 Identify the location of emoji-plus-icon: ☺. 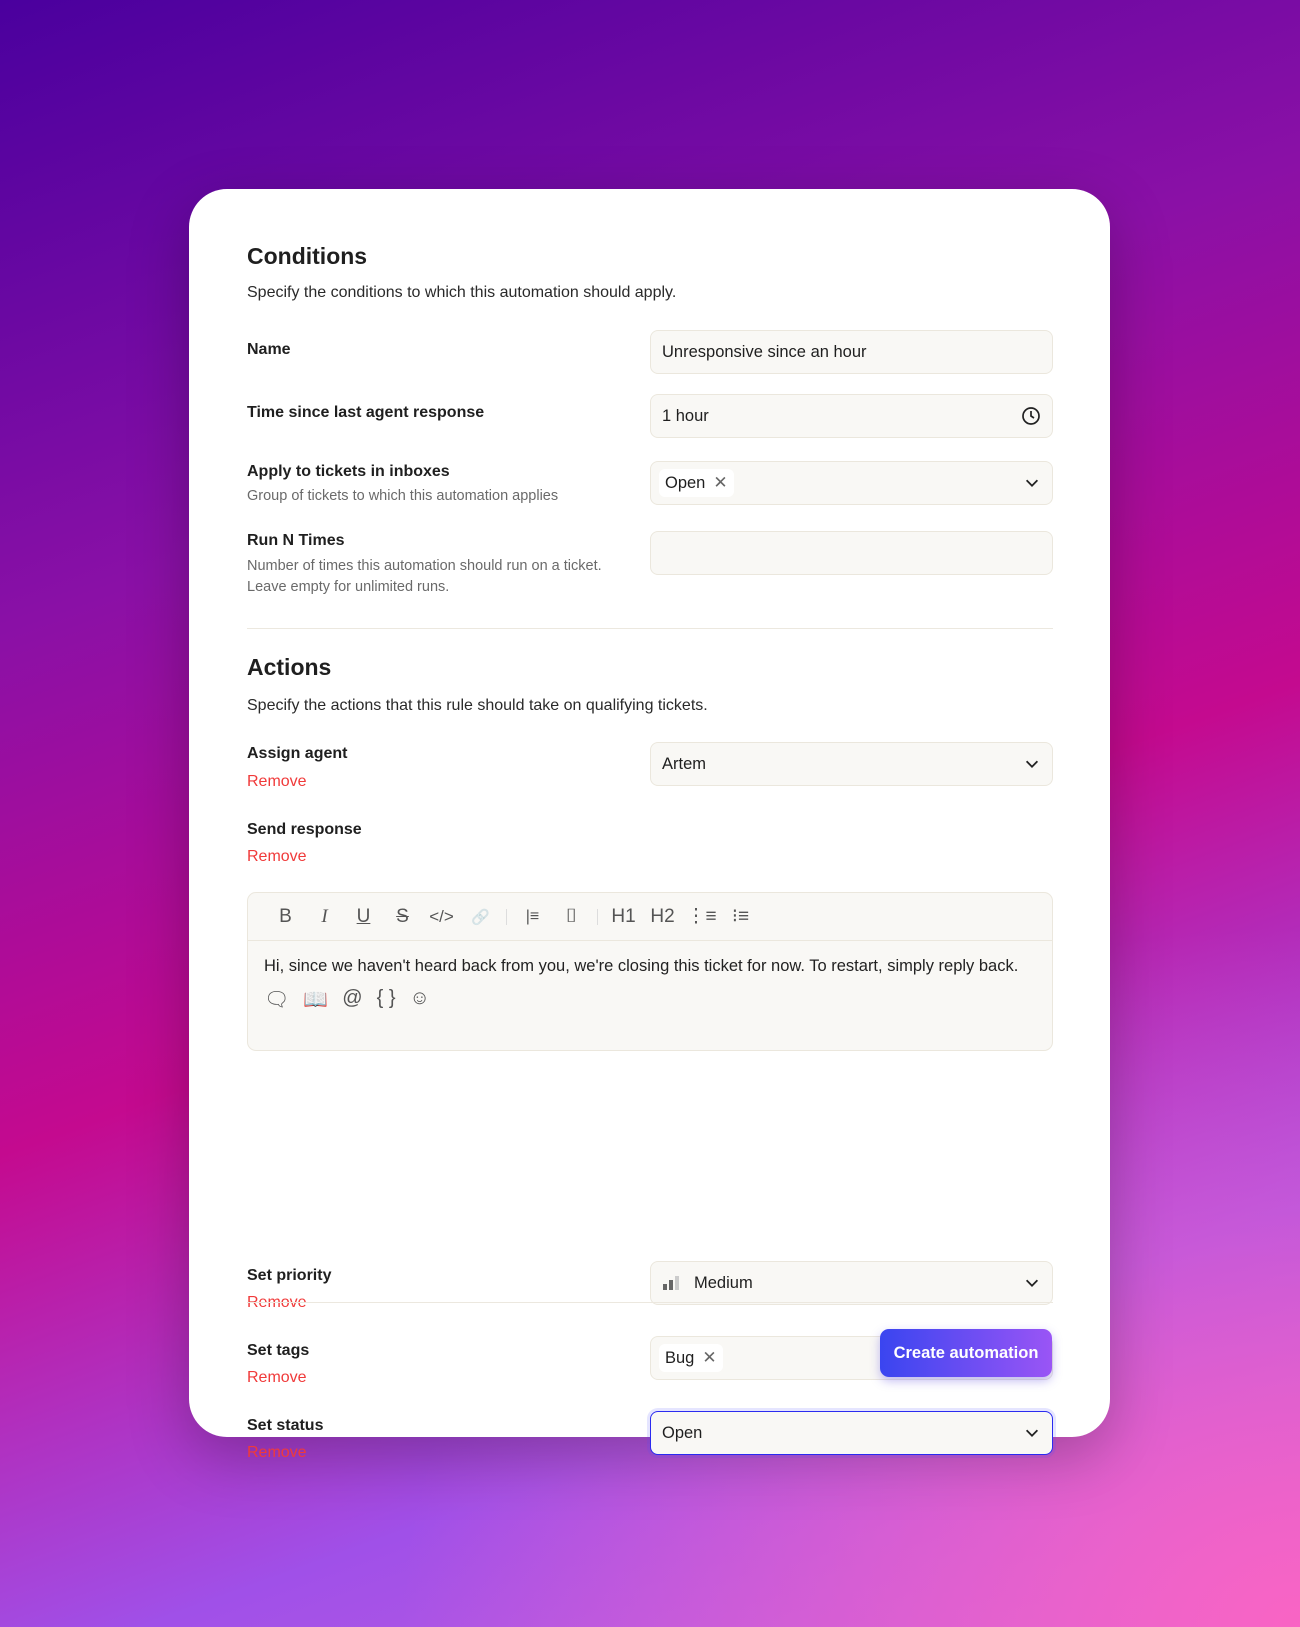
(420, 999).